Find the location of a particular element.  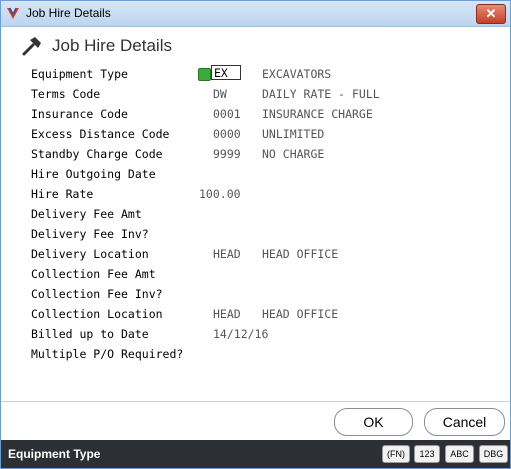

insurance-code-value: 0001 is located at coordinates (227, 114).